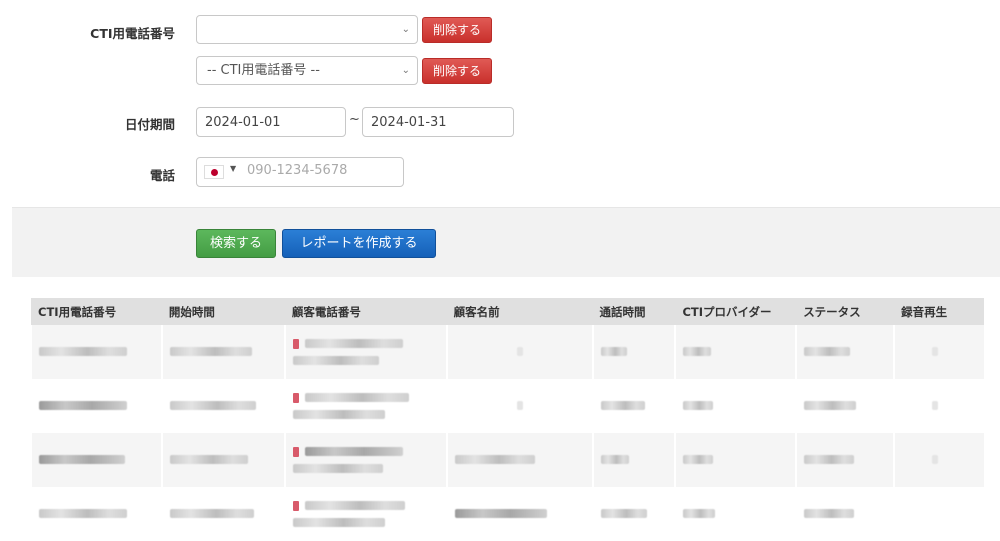  Describe the element at coordinates (162, 175) in the screenshot. I see `phone-label: 電話` at that location.